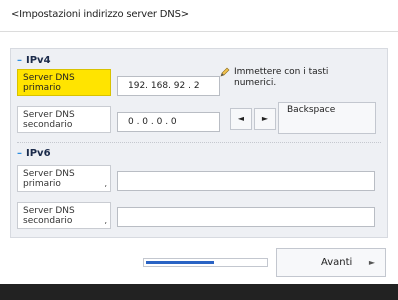  What do you see at coordinates (311, 110) in the screenshot?
I see `backspace-label: Backspace` at bounding box center [311, 110].